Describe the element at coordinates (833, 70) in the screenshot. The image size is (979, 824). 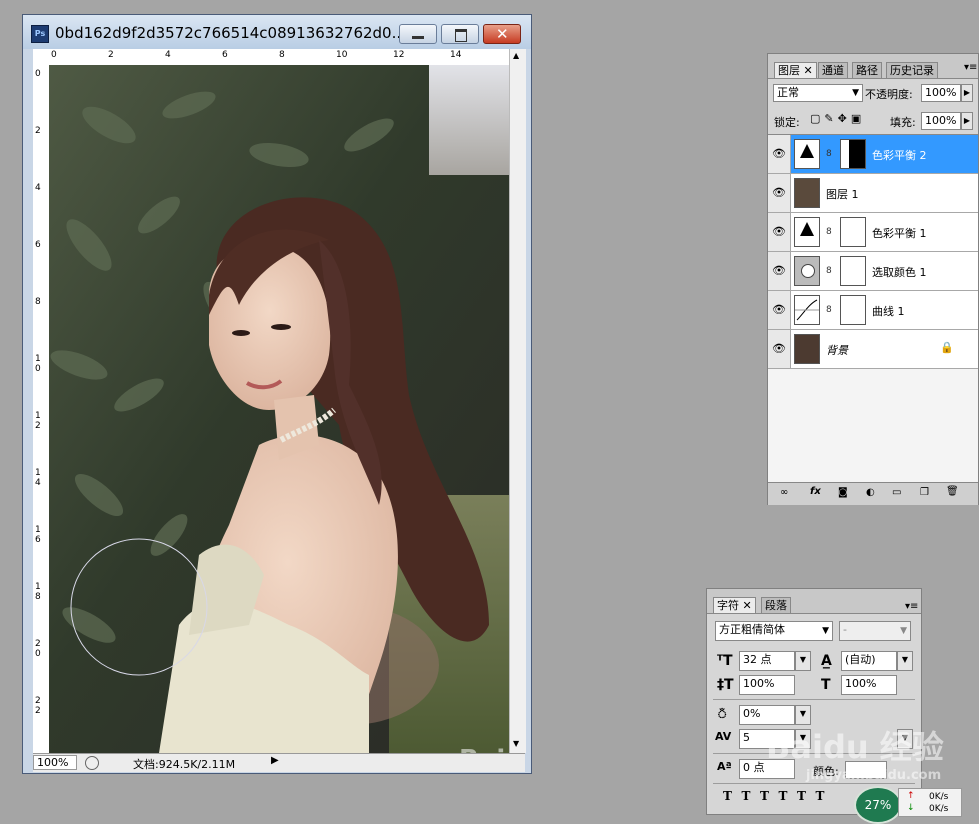
I see `tab-channels: 通道` at that location.